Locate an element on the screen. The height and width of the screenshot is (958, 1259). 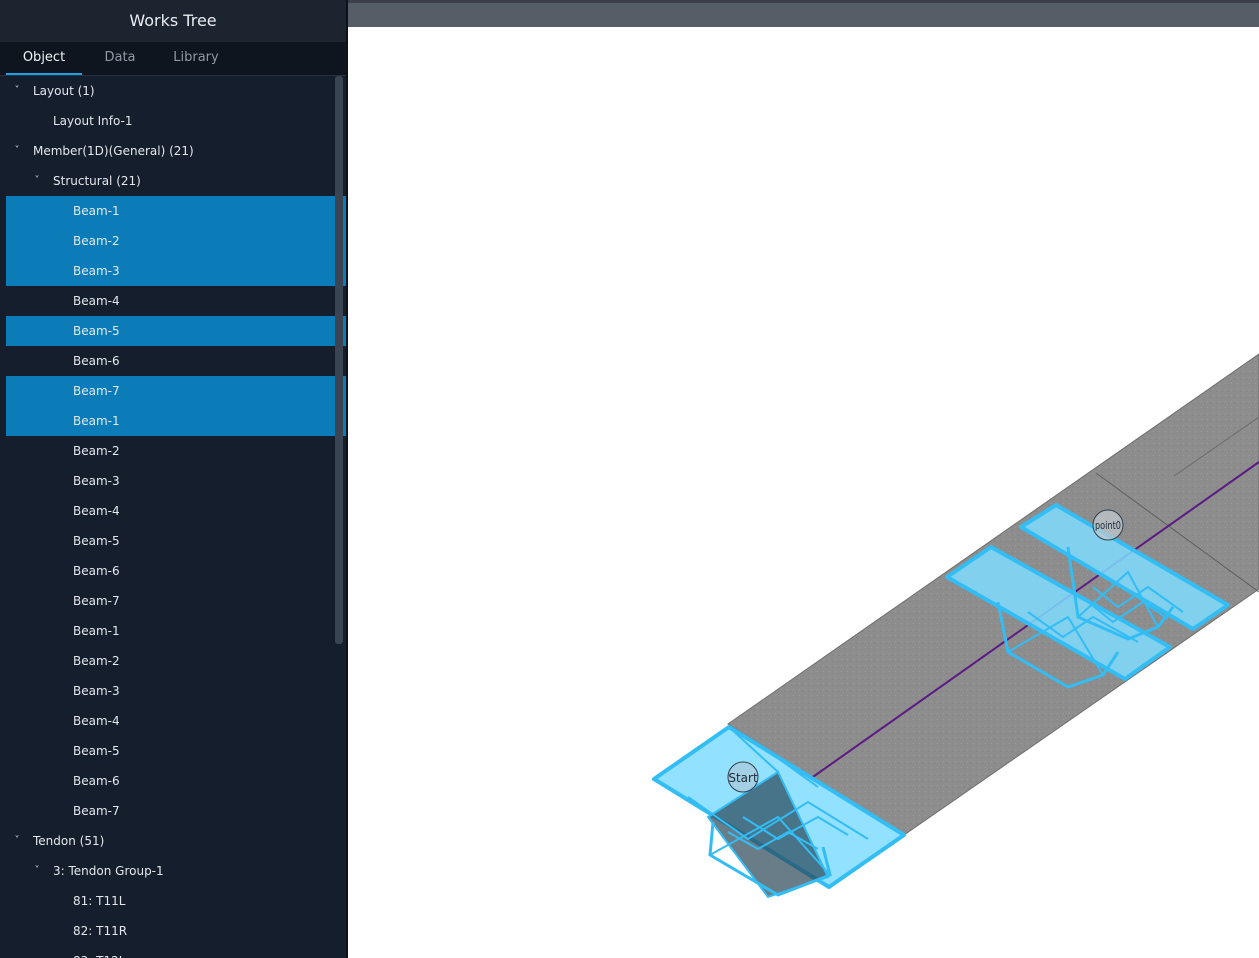
tree-item-label: Layout (1) is located at coordinates (64, 91).